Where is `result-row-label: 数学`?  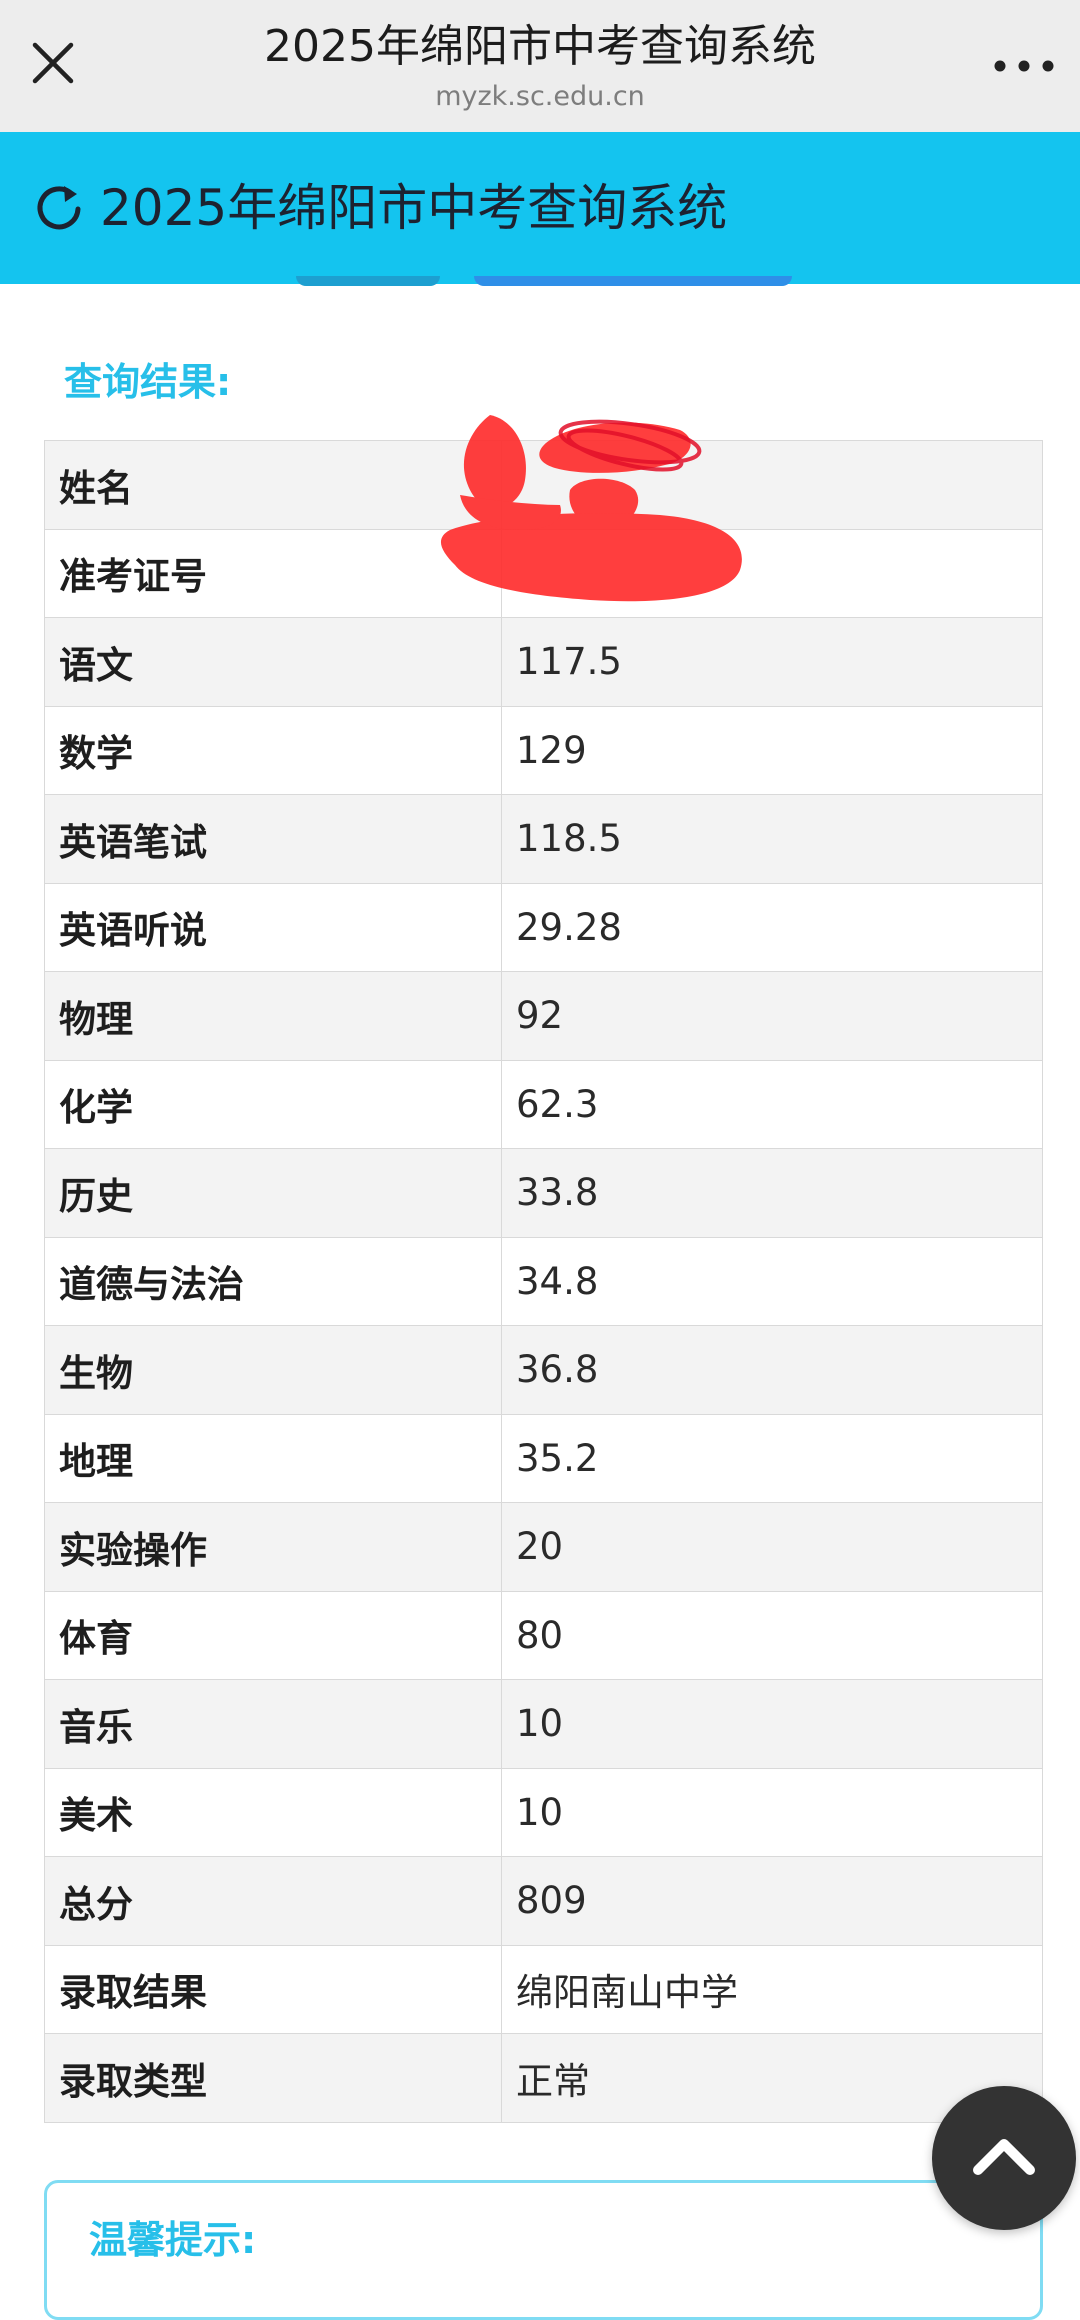 result-row-label: 数学 is located at coordinates (273, 750).